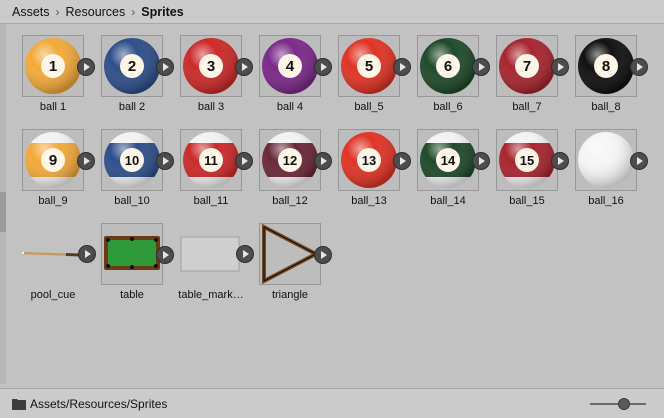 Image resolution: width=664 pixels, height=418 pixels. What do you see at coordinates (332, 403) in the screenshot?
I see `footer-bar: Assets/Resources/Sprites` at bounding box center [332, 403].